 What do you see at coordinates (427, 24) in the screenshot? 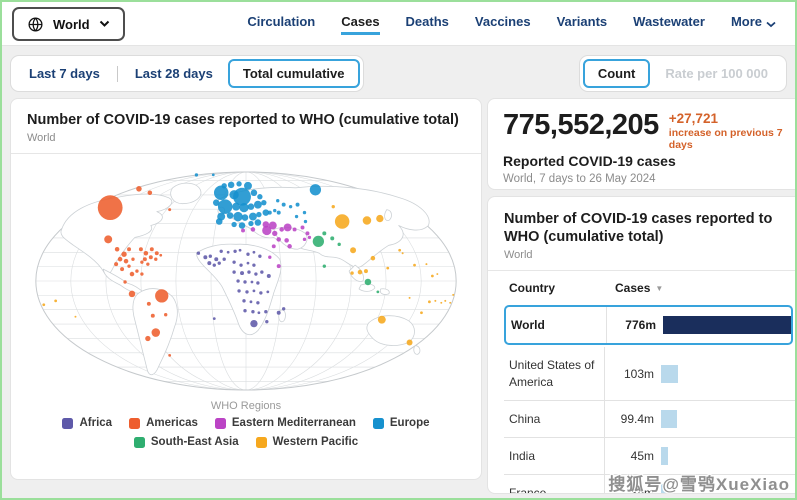
I see `nav-item-deaths: Deaths` at bounding box center [427, 24].